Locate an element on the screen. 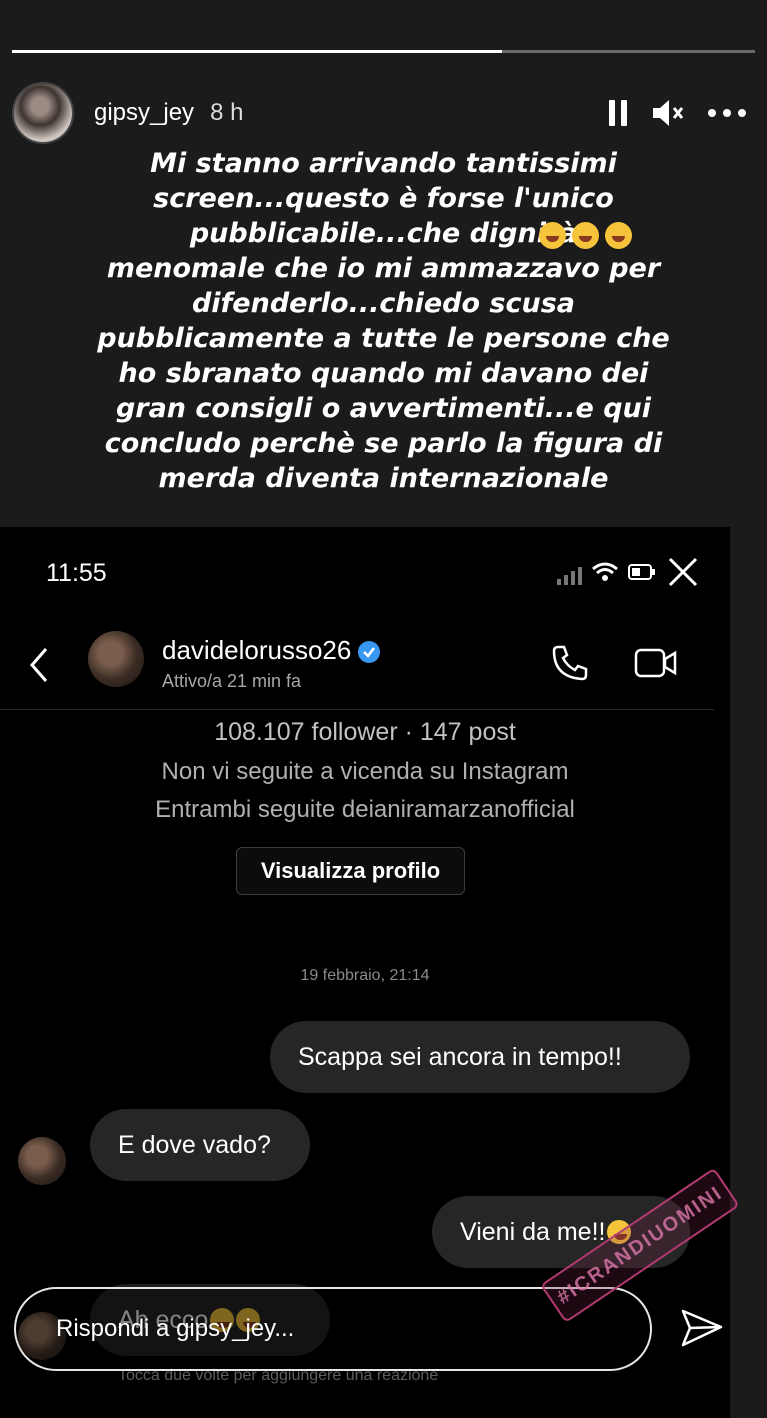 Image resolution: width=767 pixels, height=1418 pixels. signal-icon is located at coordinates (569, 575).